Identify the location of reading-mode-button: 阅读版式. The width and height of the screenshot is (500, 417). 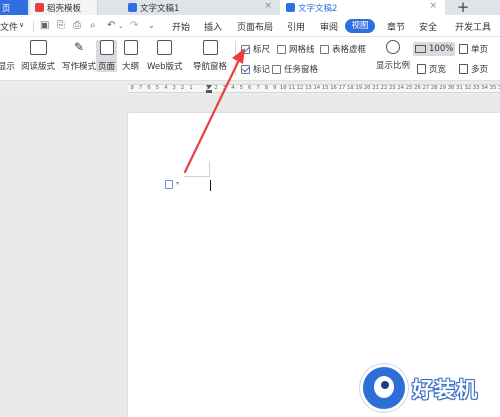
(38, 56).